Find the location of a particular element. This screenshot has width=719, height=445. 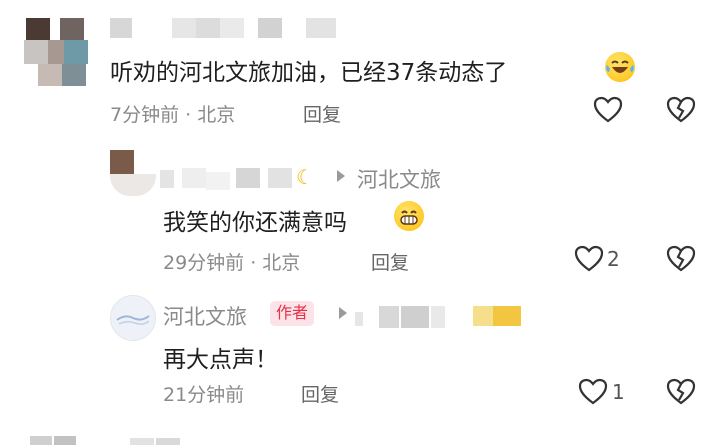

like-count: 1 is located at coordinates (618, 392).